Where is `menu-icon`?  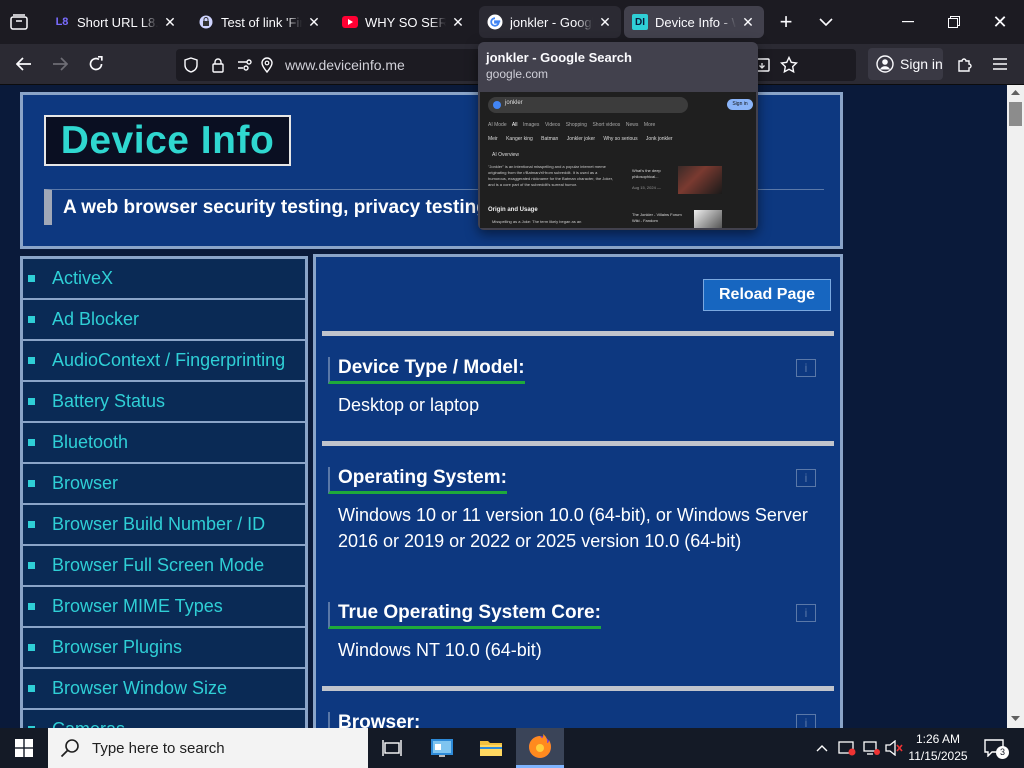
menu-icon is located at coordinates (1000, 64).